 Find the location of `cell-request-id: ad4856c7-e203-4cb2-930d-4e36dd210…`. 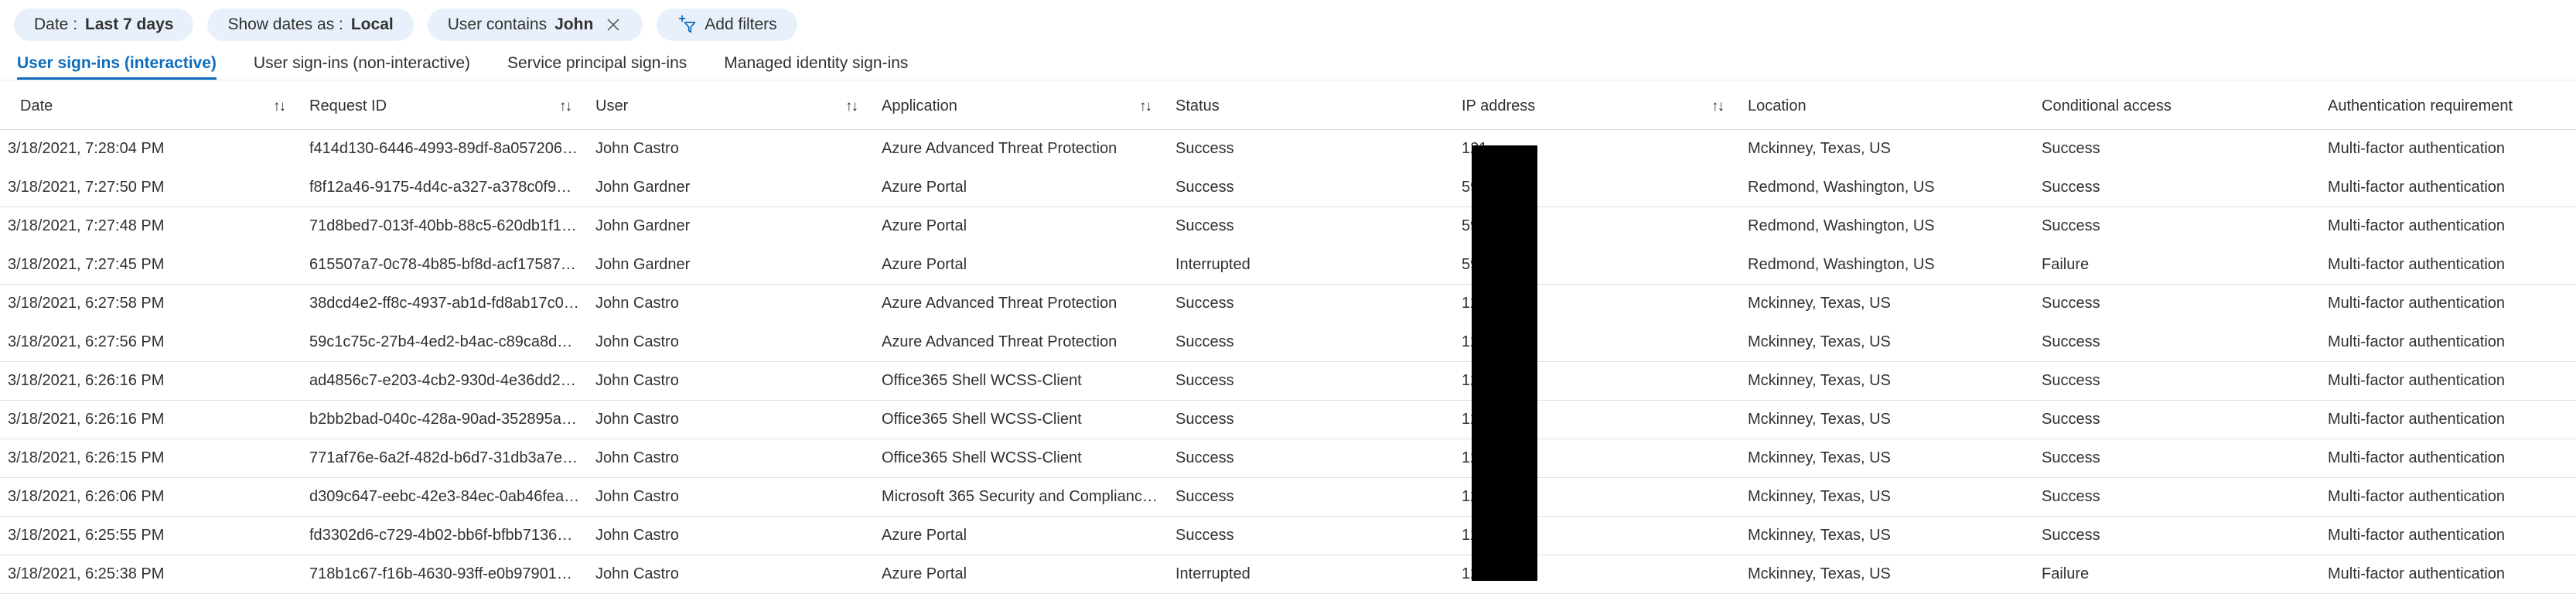

cell-request-id: ad4856c7-e203-4cb2-930d-4e36dd210… is located at coordinates (445, 381).